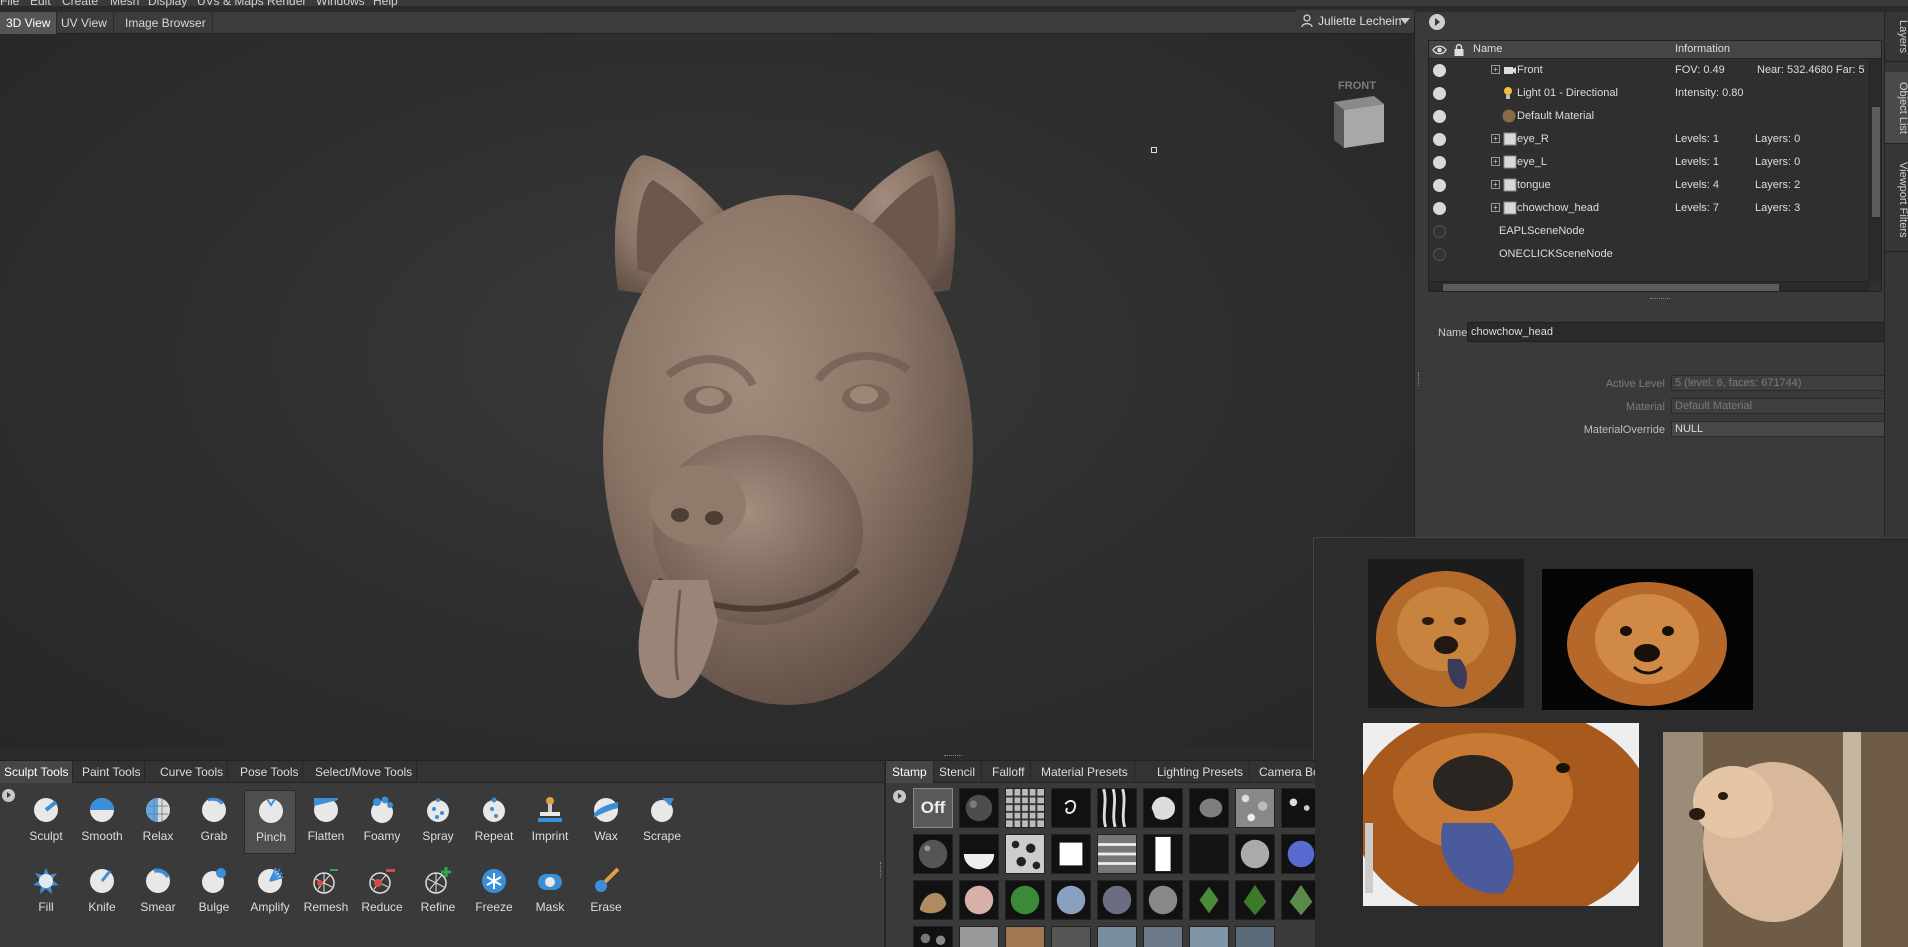 This screenshot has height=947, width=1908. Describe the element at coordinates (382, 893) in the screenshot. I see `tool-reduce: Reduce` at that location.